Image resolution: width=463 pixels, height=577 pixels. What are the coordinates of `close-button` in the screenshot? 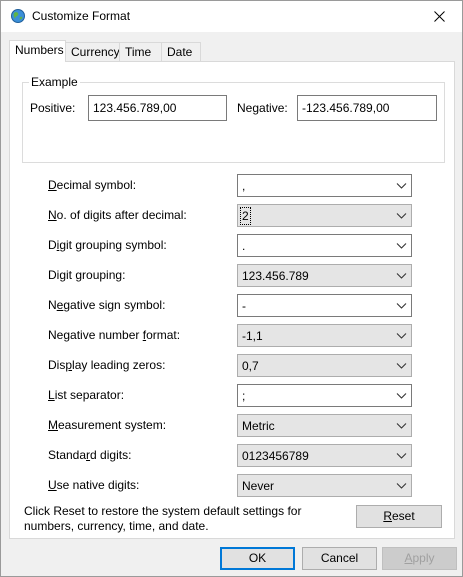 It's located at (439, 16).